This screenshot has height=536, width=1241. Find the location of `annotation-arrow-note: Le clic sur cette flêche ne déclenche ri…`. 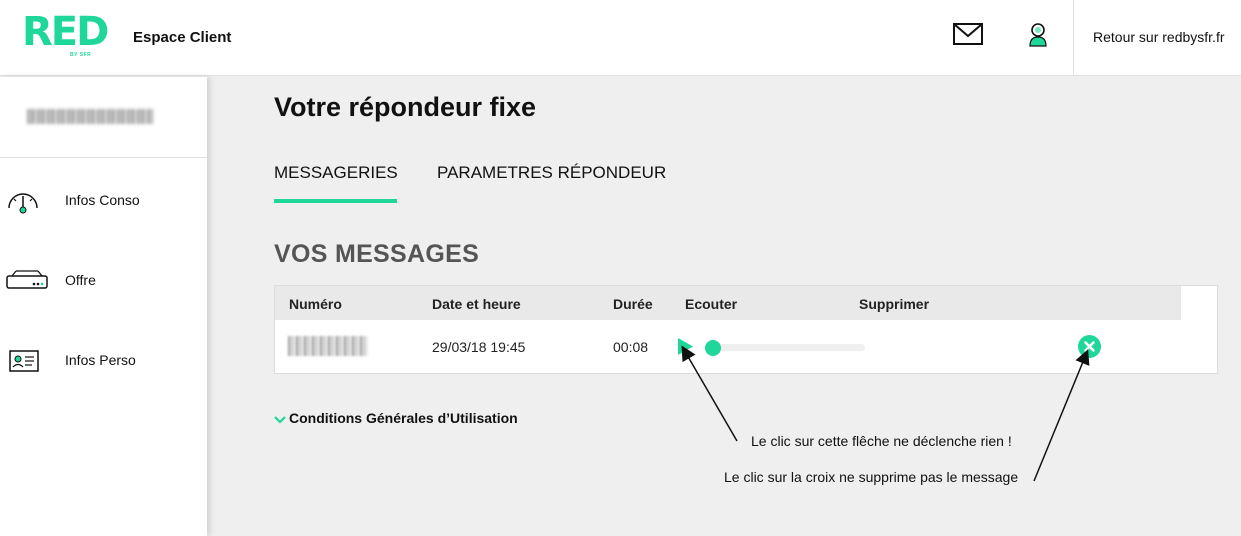

annotation-arrow-note: Le clic sur cette flêche ne déclenche ri… is located at coordinates (881, 441).